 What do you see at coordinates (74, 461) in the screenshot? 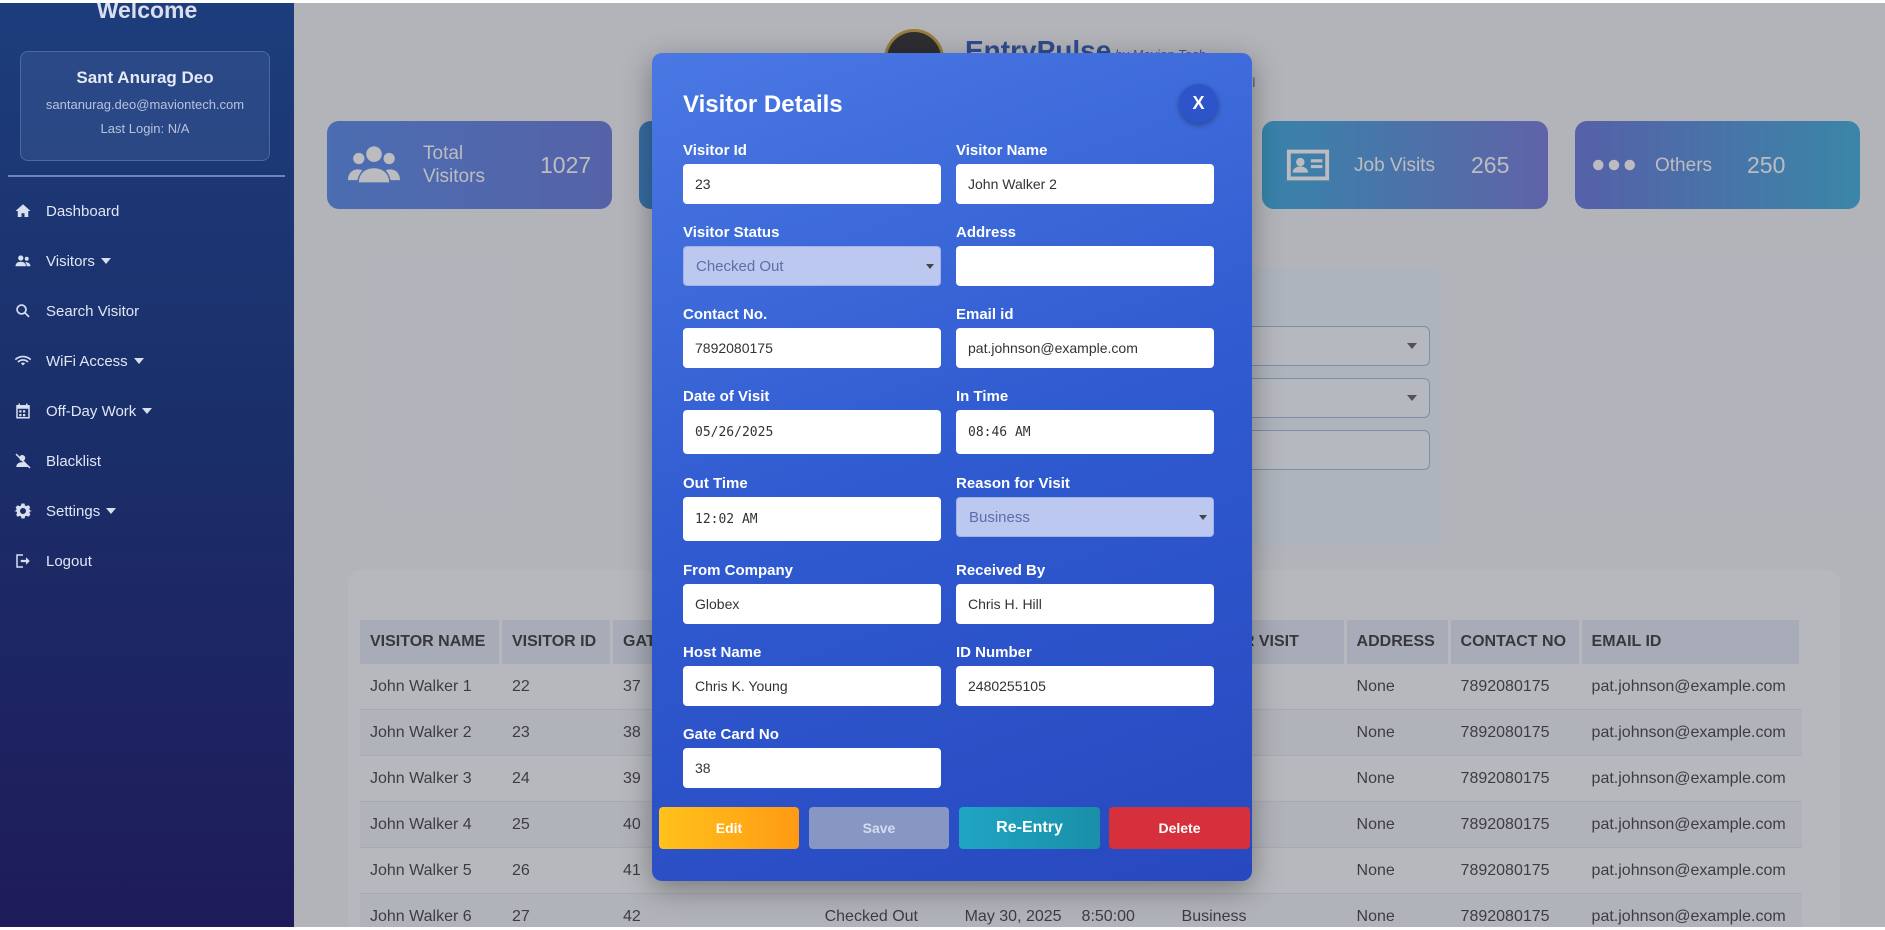
I see `sidebar-item-label: Blacklist` at bounding box center [74, 461].